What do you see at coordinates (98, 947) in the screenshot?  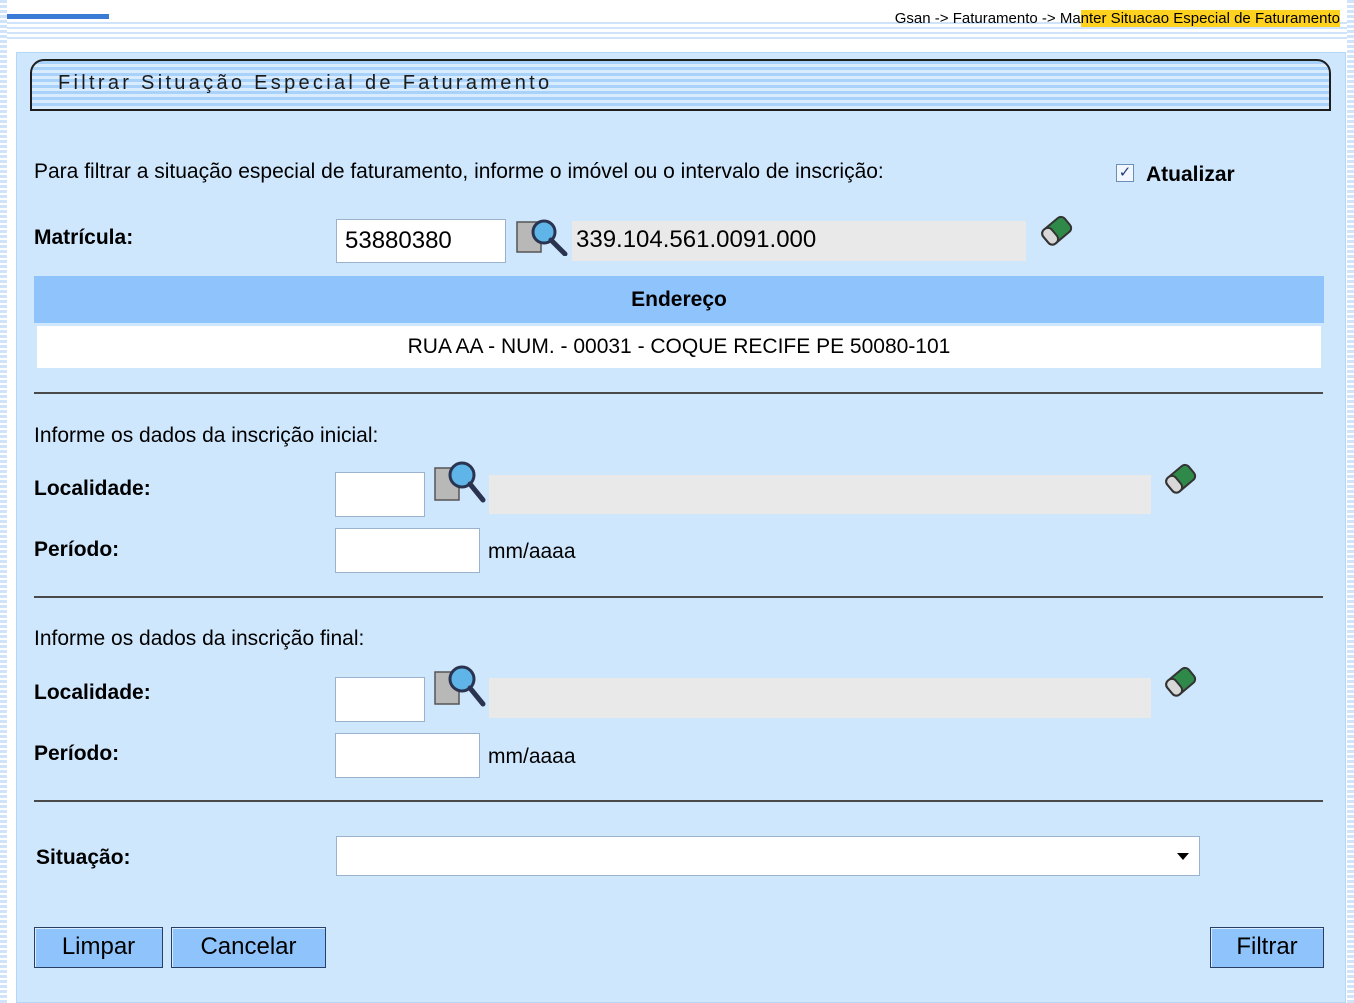 I see `limpar-button: Limpar` at bounding box center [98, 947].